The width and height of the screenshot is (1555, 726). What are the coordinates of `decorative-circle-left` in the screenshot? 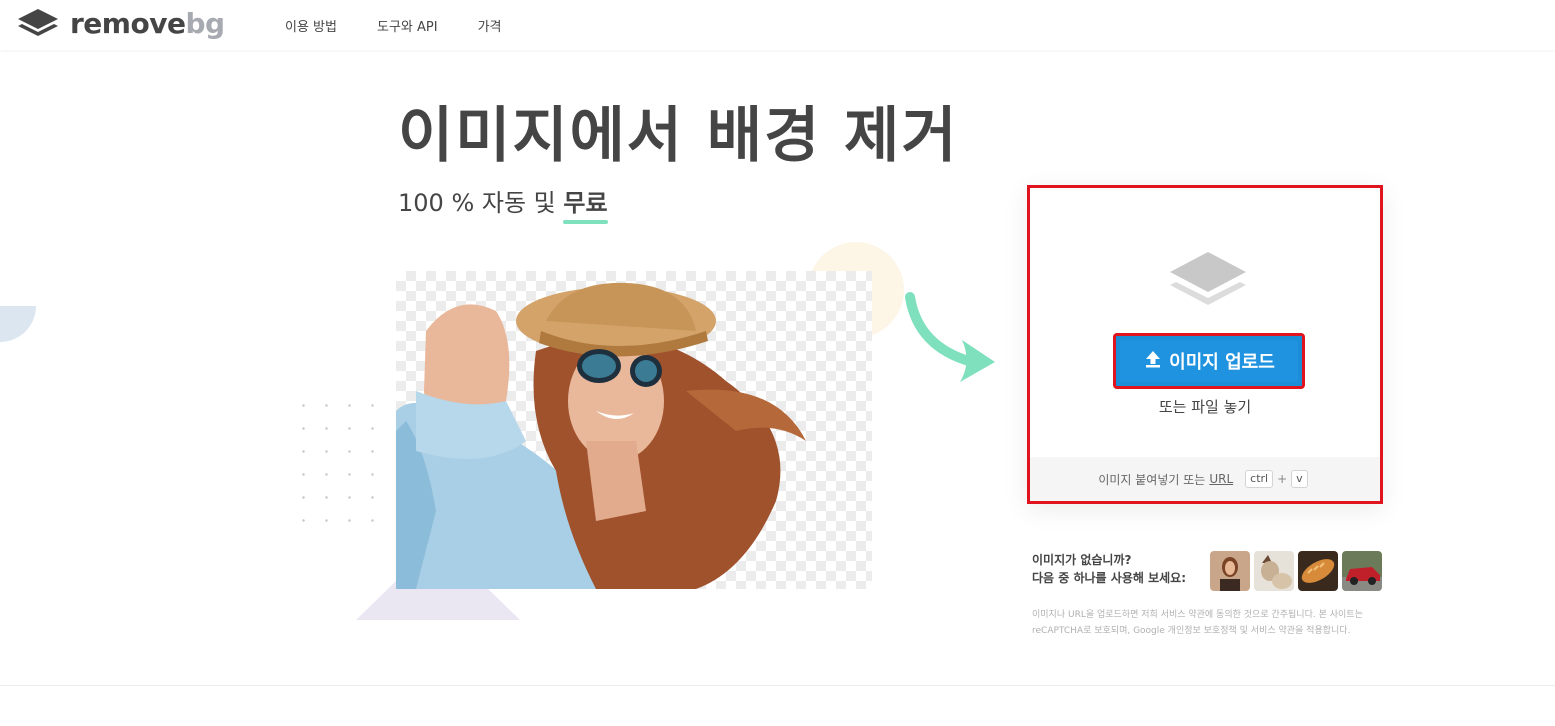 It's located at (18, 324).